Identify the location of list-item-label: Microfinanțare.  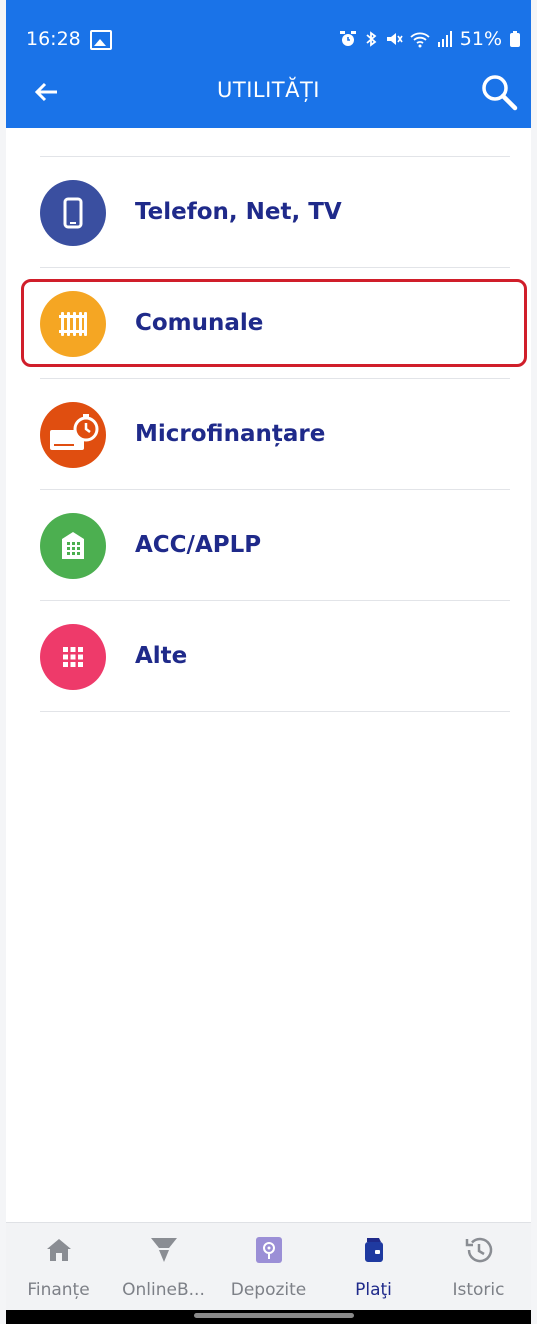
(230, 434).